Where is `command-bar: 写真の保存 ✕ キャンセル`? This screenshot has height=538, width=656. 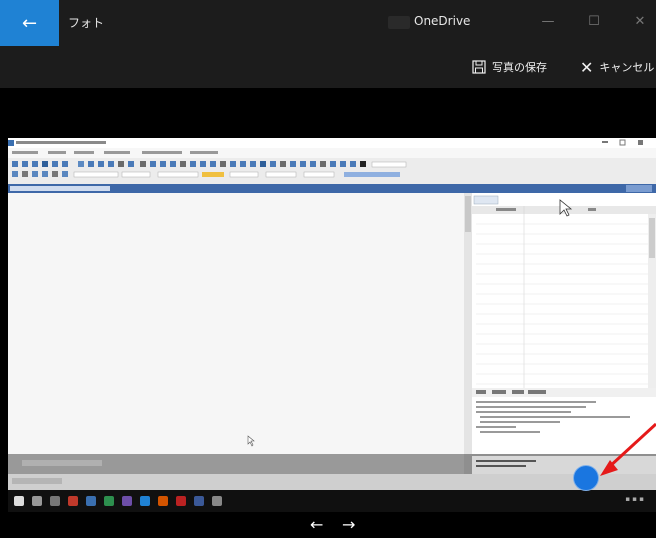 command-bar: 写真の保存 ✕ キャンセル is located at coordinates (328, 67).